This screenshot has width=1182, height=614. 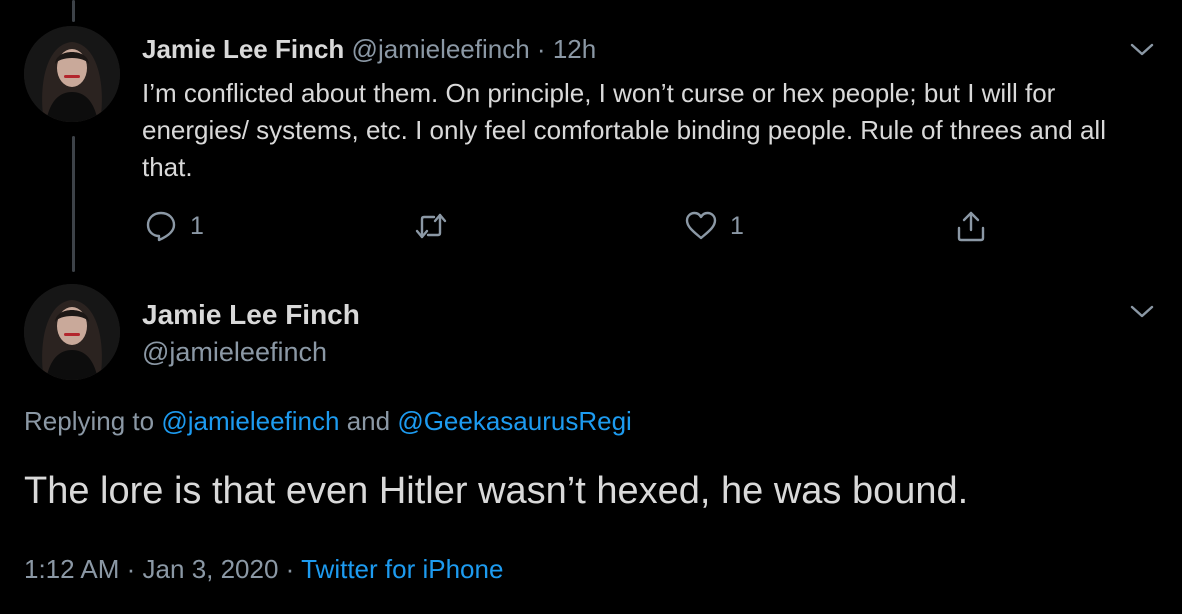 I want to click on tweet-date: Jan 3, 2020, so click(x=211, y=569).